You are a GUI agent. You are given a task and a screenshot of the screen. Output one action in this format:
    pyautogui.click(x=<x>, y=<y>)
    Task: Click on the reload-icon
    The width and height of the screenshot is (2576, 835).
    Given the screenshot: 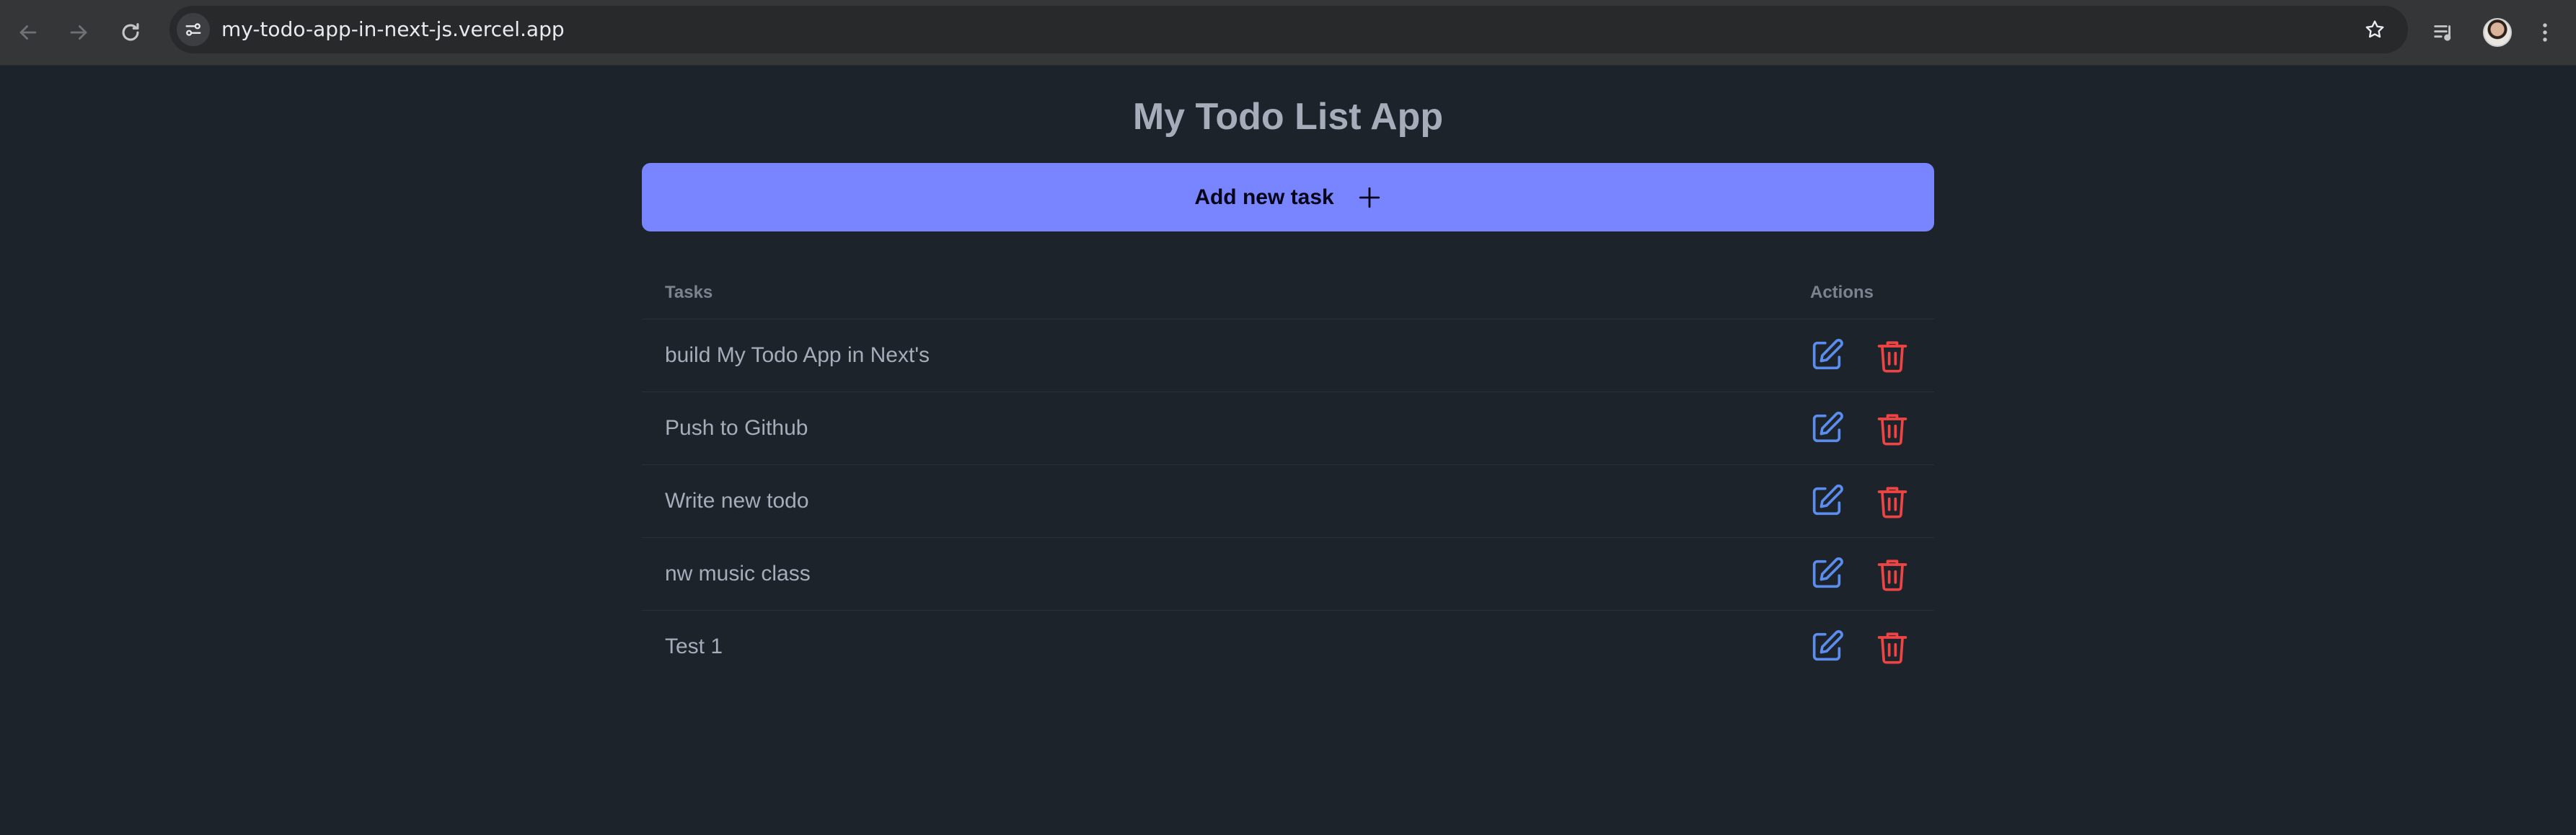 What is the action you would take?
    pyautogui.click(x=130, y=32)
    